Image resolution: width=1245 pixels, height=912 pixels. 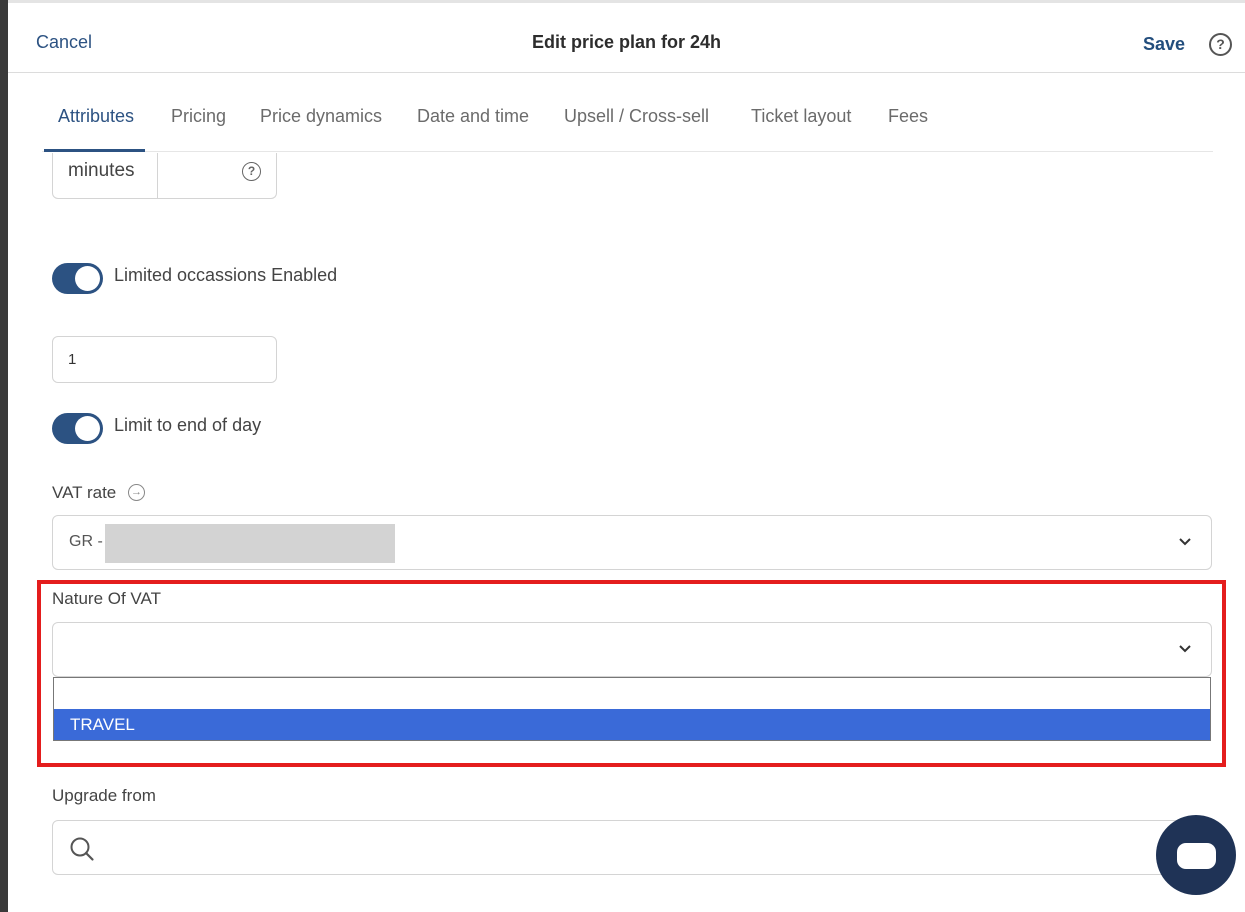 I want to click on arrow-right-circle-icon: →, so click(x=136, y=492).